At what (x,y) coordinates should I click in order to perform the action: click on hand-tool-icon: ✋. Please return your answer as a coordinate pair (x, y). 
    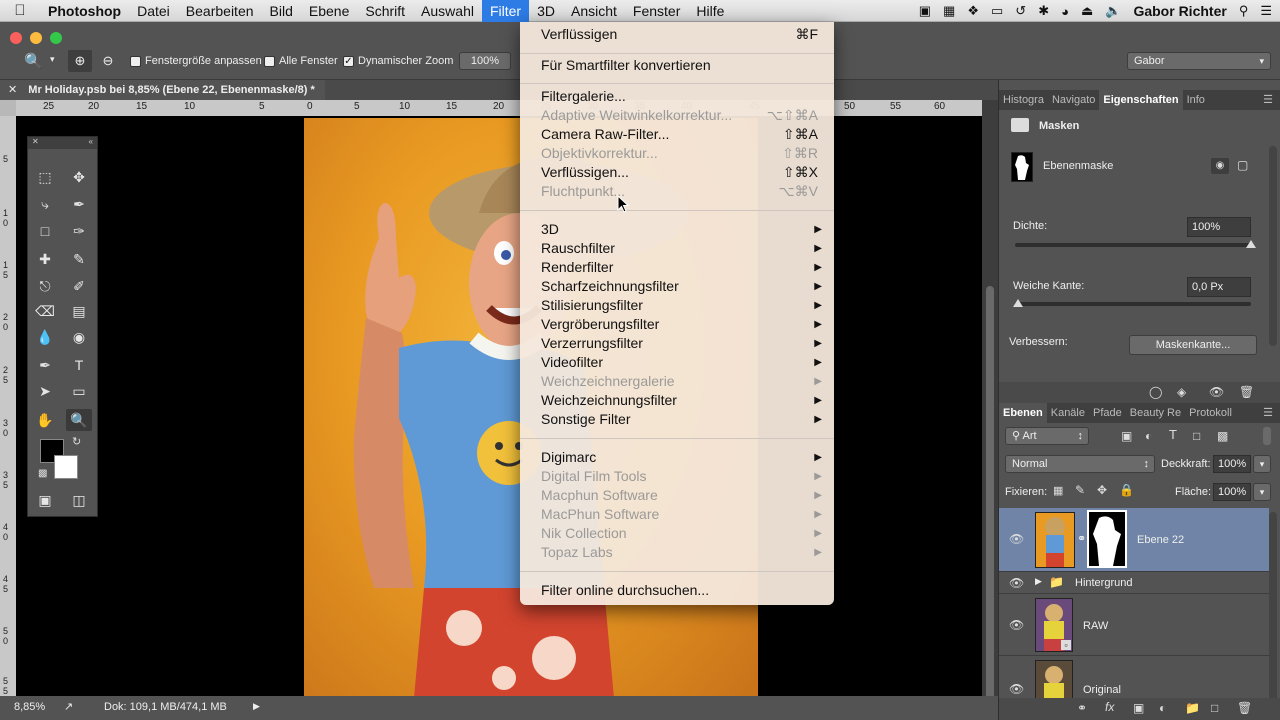
    Looking at the image, I should click on (45, 420).